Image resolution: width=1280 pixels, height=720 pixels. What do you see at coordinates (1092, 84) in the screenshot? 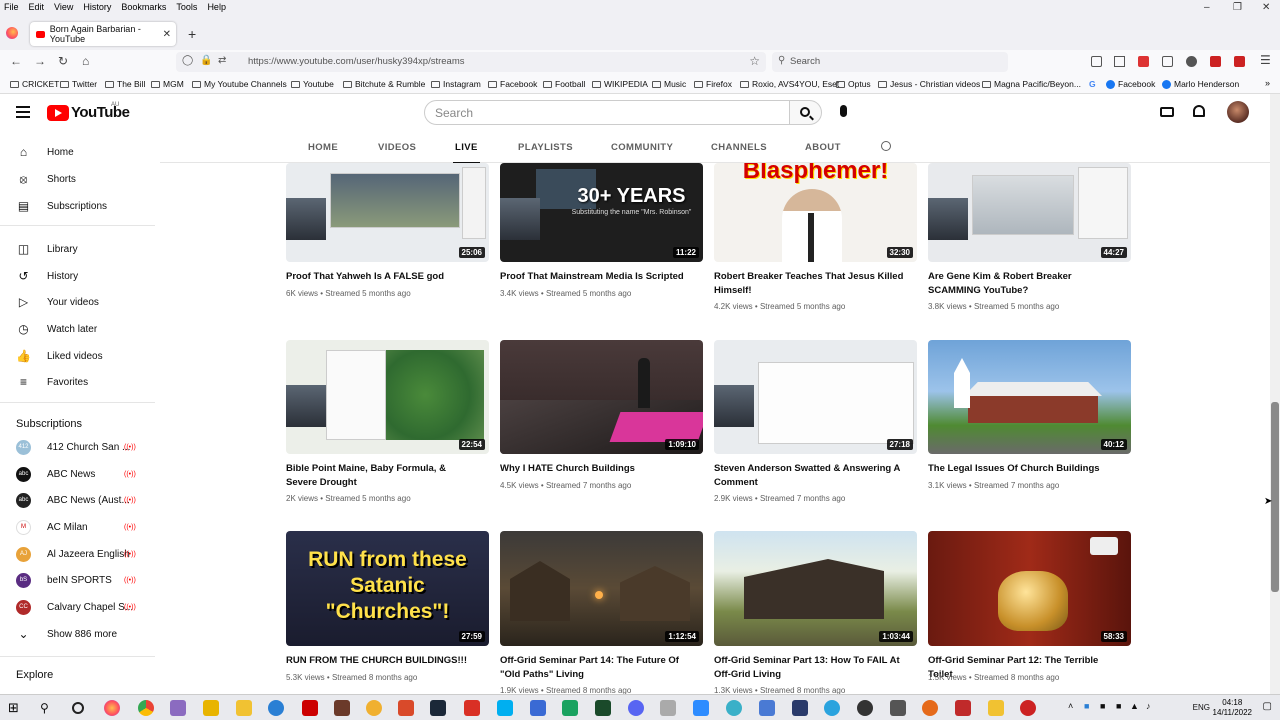
I see `bookmark-google: G` at bounding box center [1092, 84].